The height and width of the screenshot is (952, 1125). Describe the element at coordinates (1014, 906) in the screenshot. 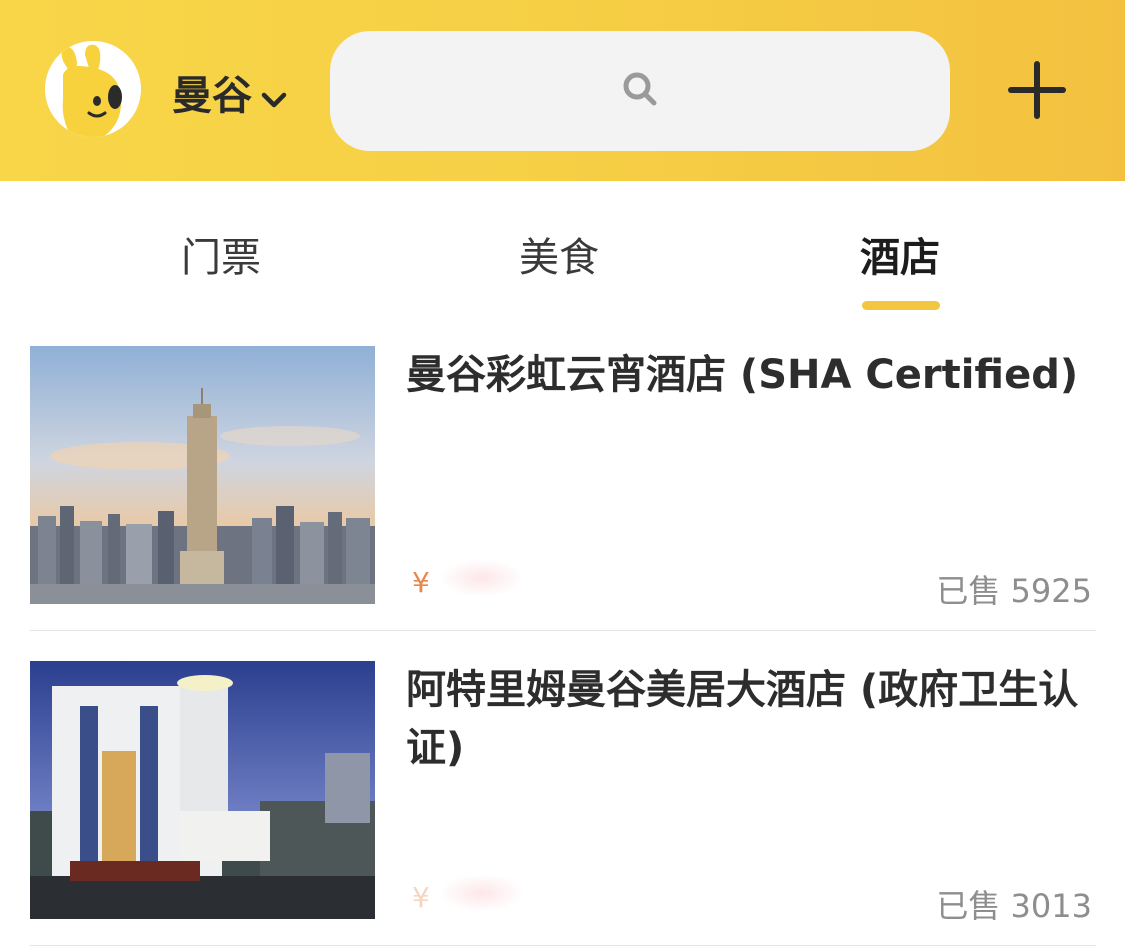

I see `sold-count: 已售 3013` at that location.